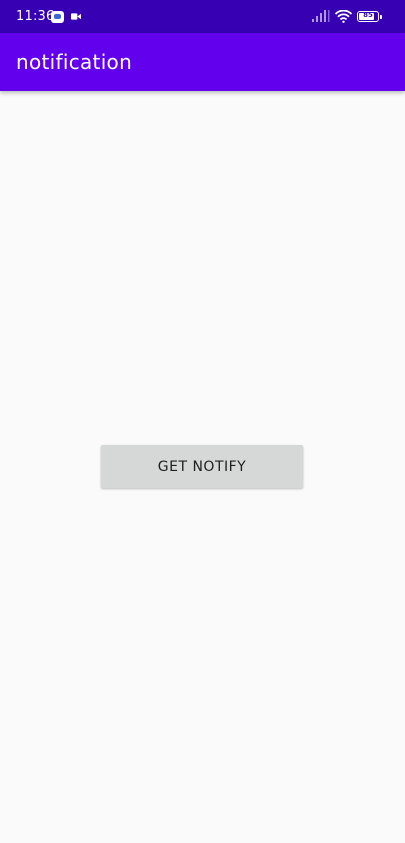  I want to click on status-bar: 11:36 85, so click(202, 16).